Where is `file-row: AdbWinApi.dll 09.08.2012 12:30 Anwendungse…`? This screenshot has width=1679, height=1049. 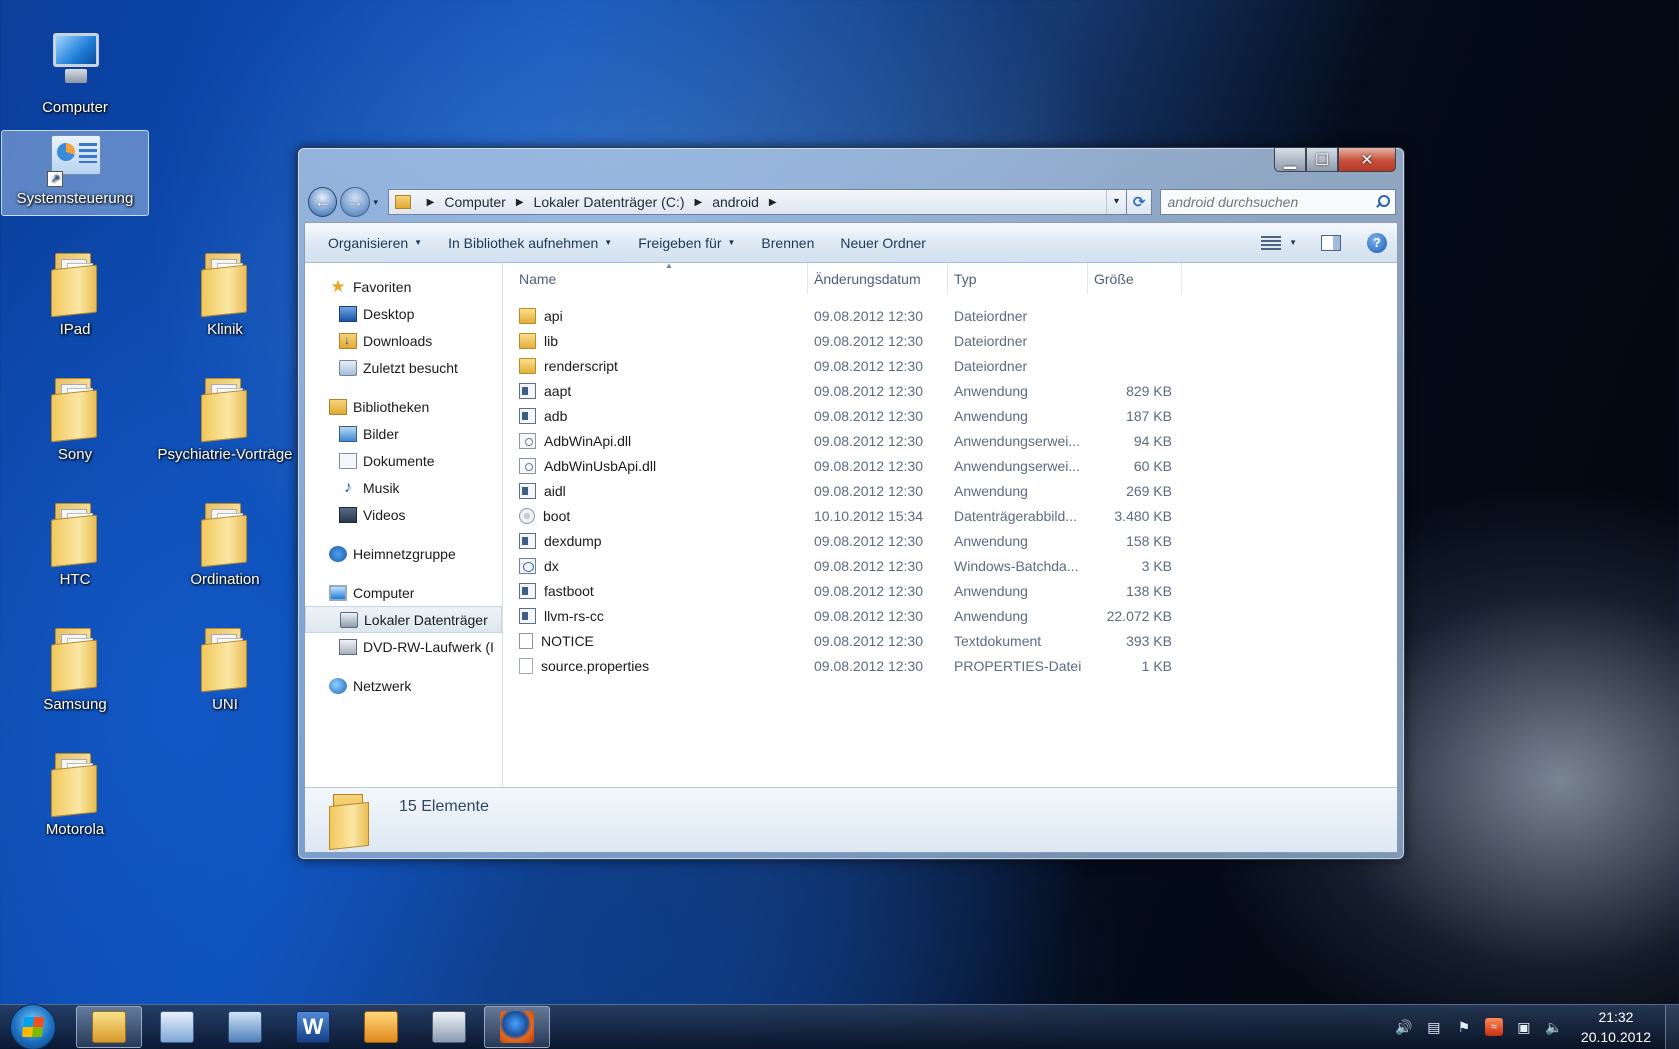
file-row: AdbWinApi.dll 09.08.2012 12:30 Anwendungse… is located at coordinates (950, 440).